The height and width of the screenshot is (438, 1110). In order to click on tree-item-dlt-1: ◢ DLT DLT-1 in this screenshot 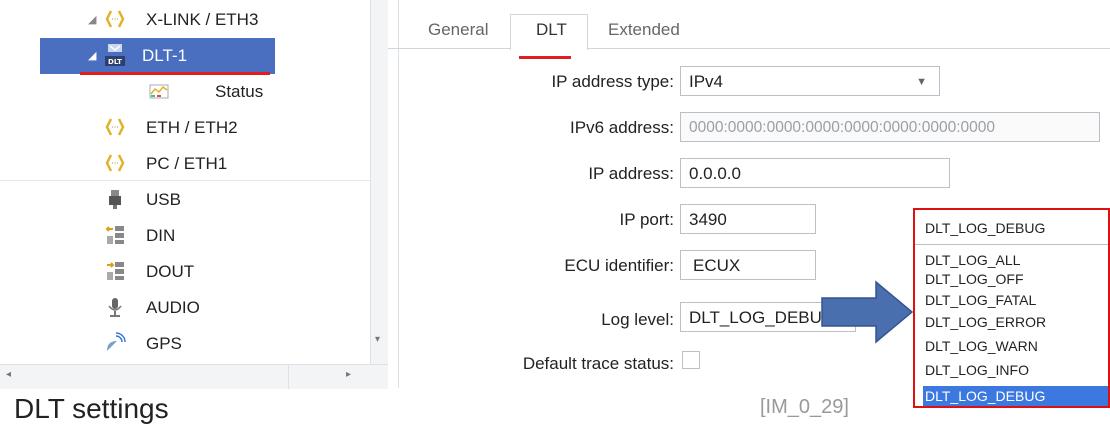, I will do `click(157, 56)`.